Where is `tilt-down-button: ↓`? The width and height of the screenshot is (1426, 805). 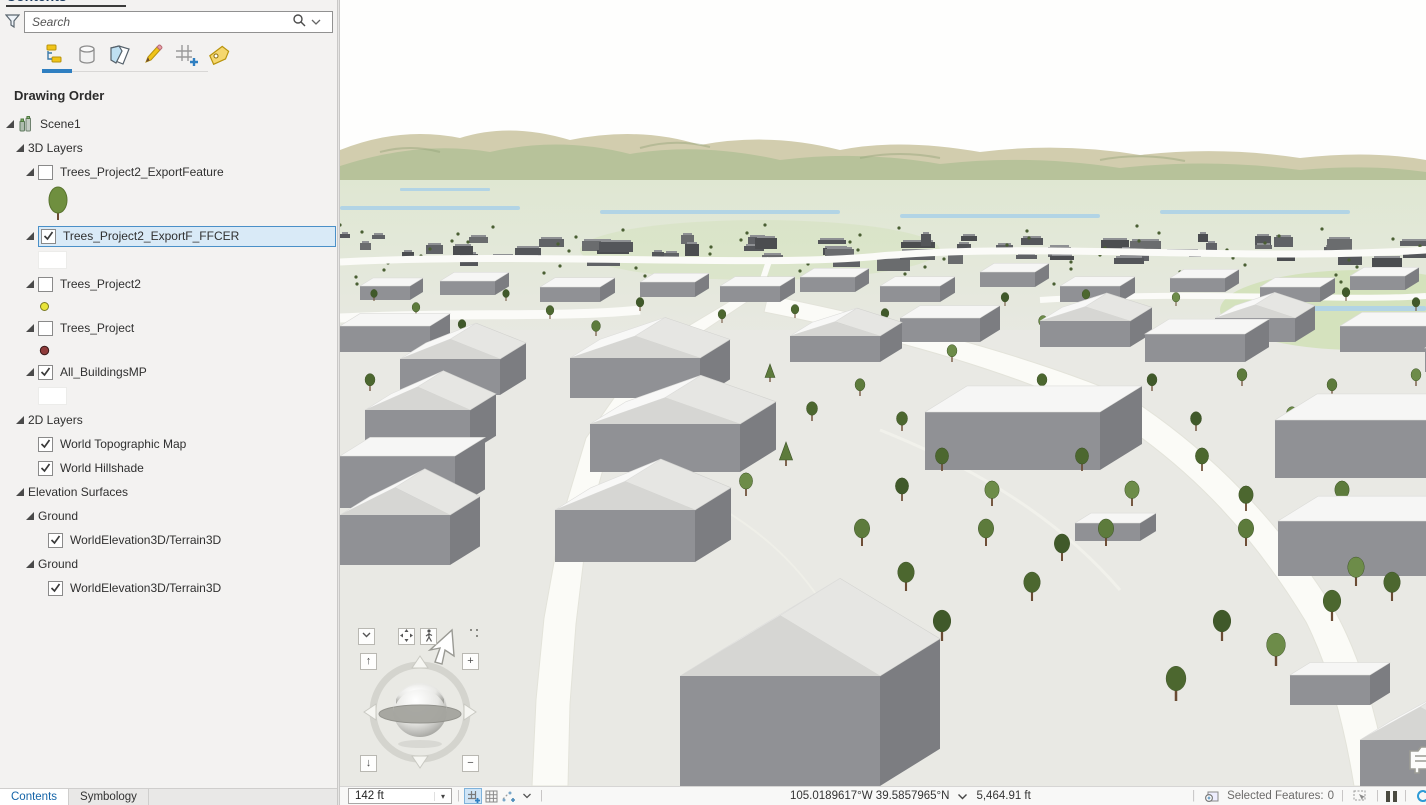 tilt-down-button: ↓ is located at coordinates (368, 763).